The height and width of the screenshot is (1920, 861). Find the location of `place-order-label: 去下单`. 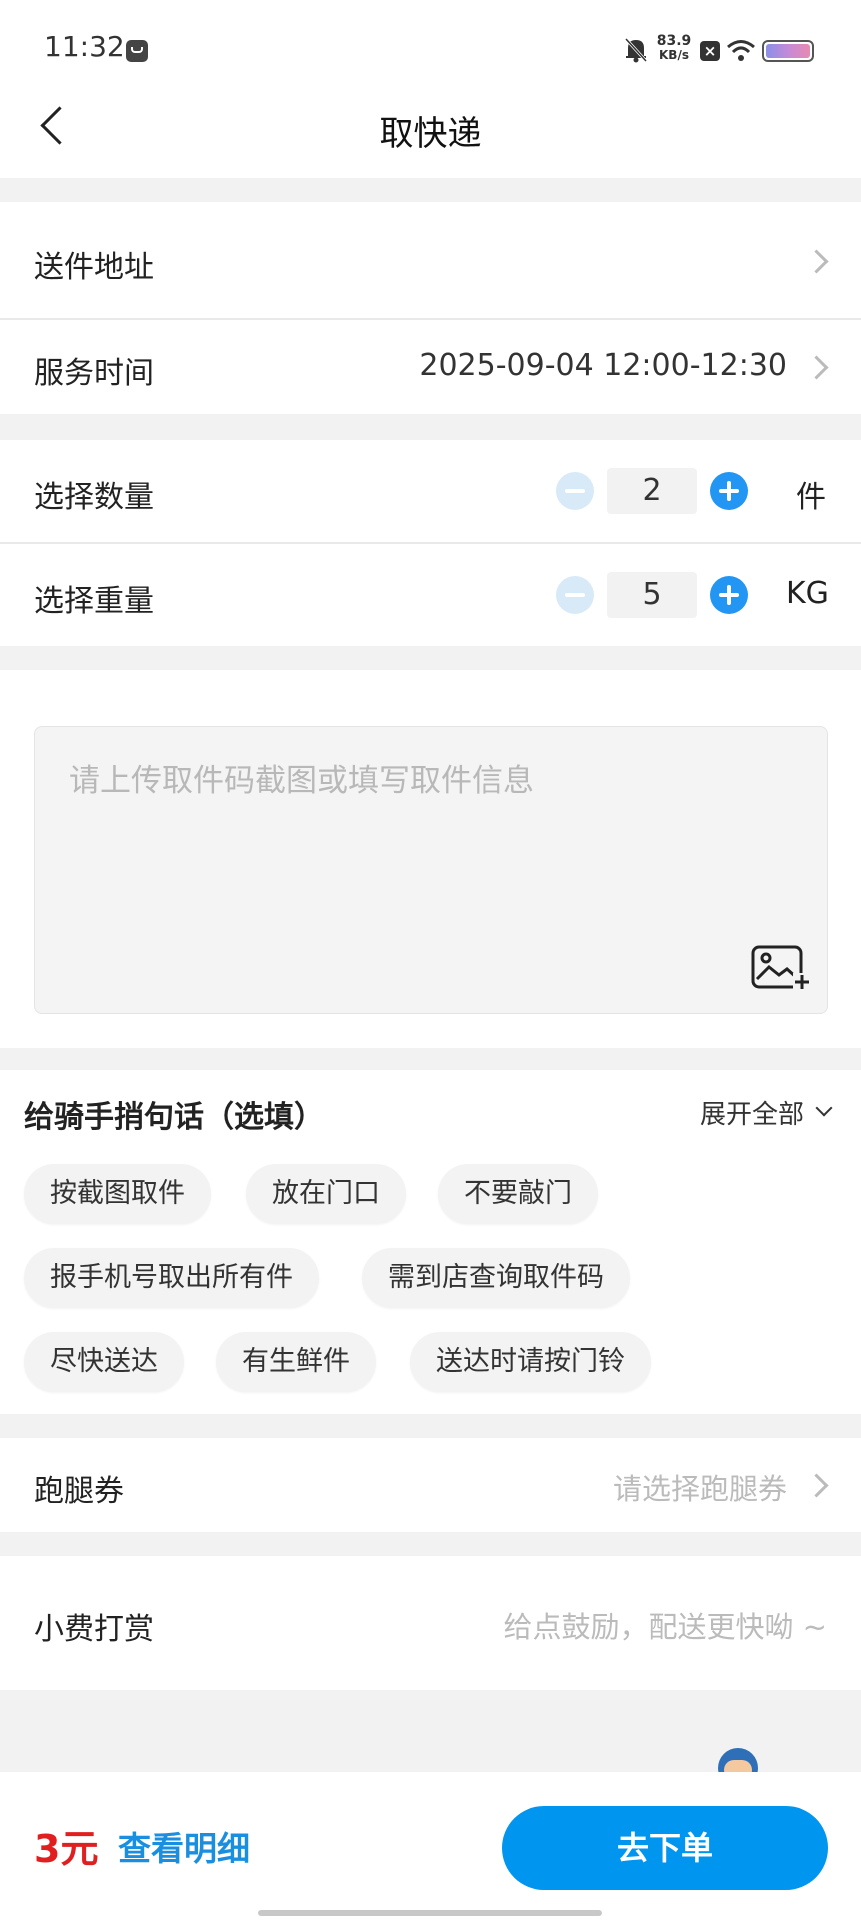

place-order-label: 去下单 is located at coordinates (664, 1848).